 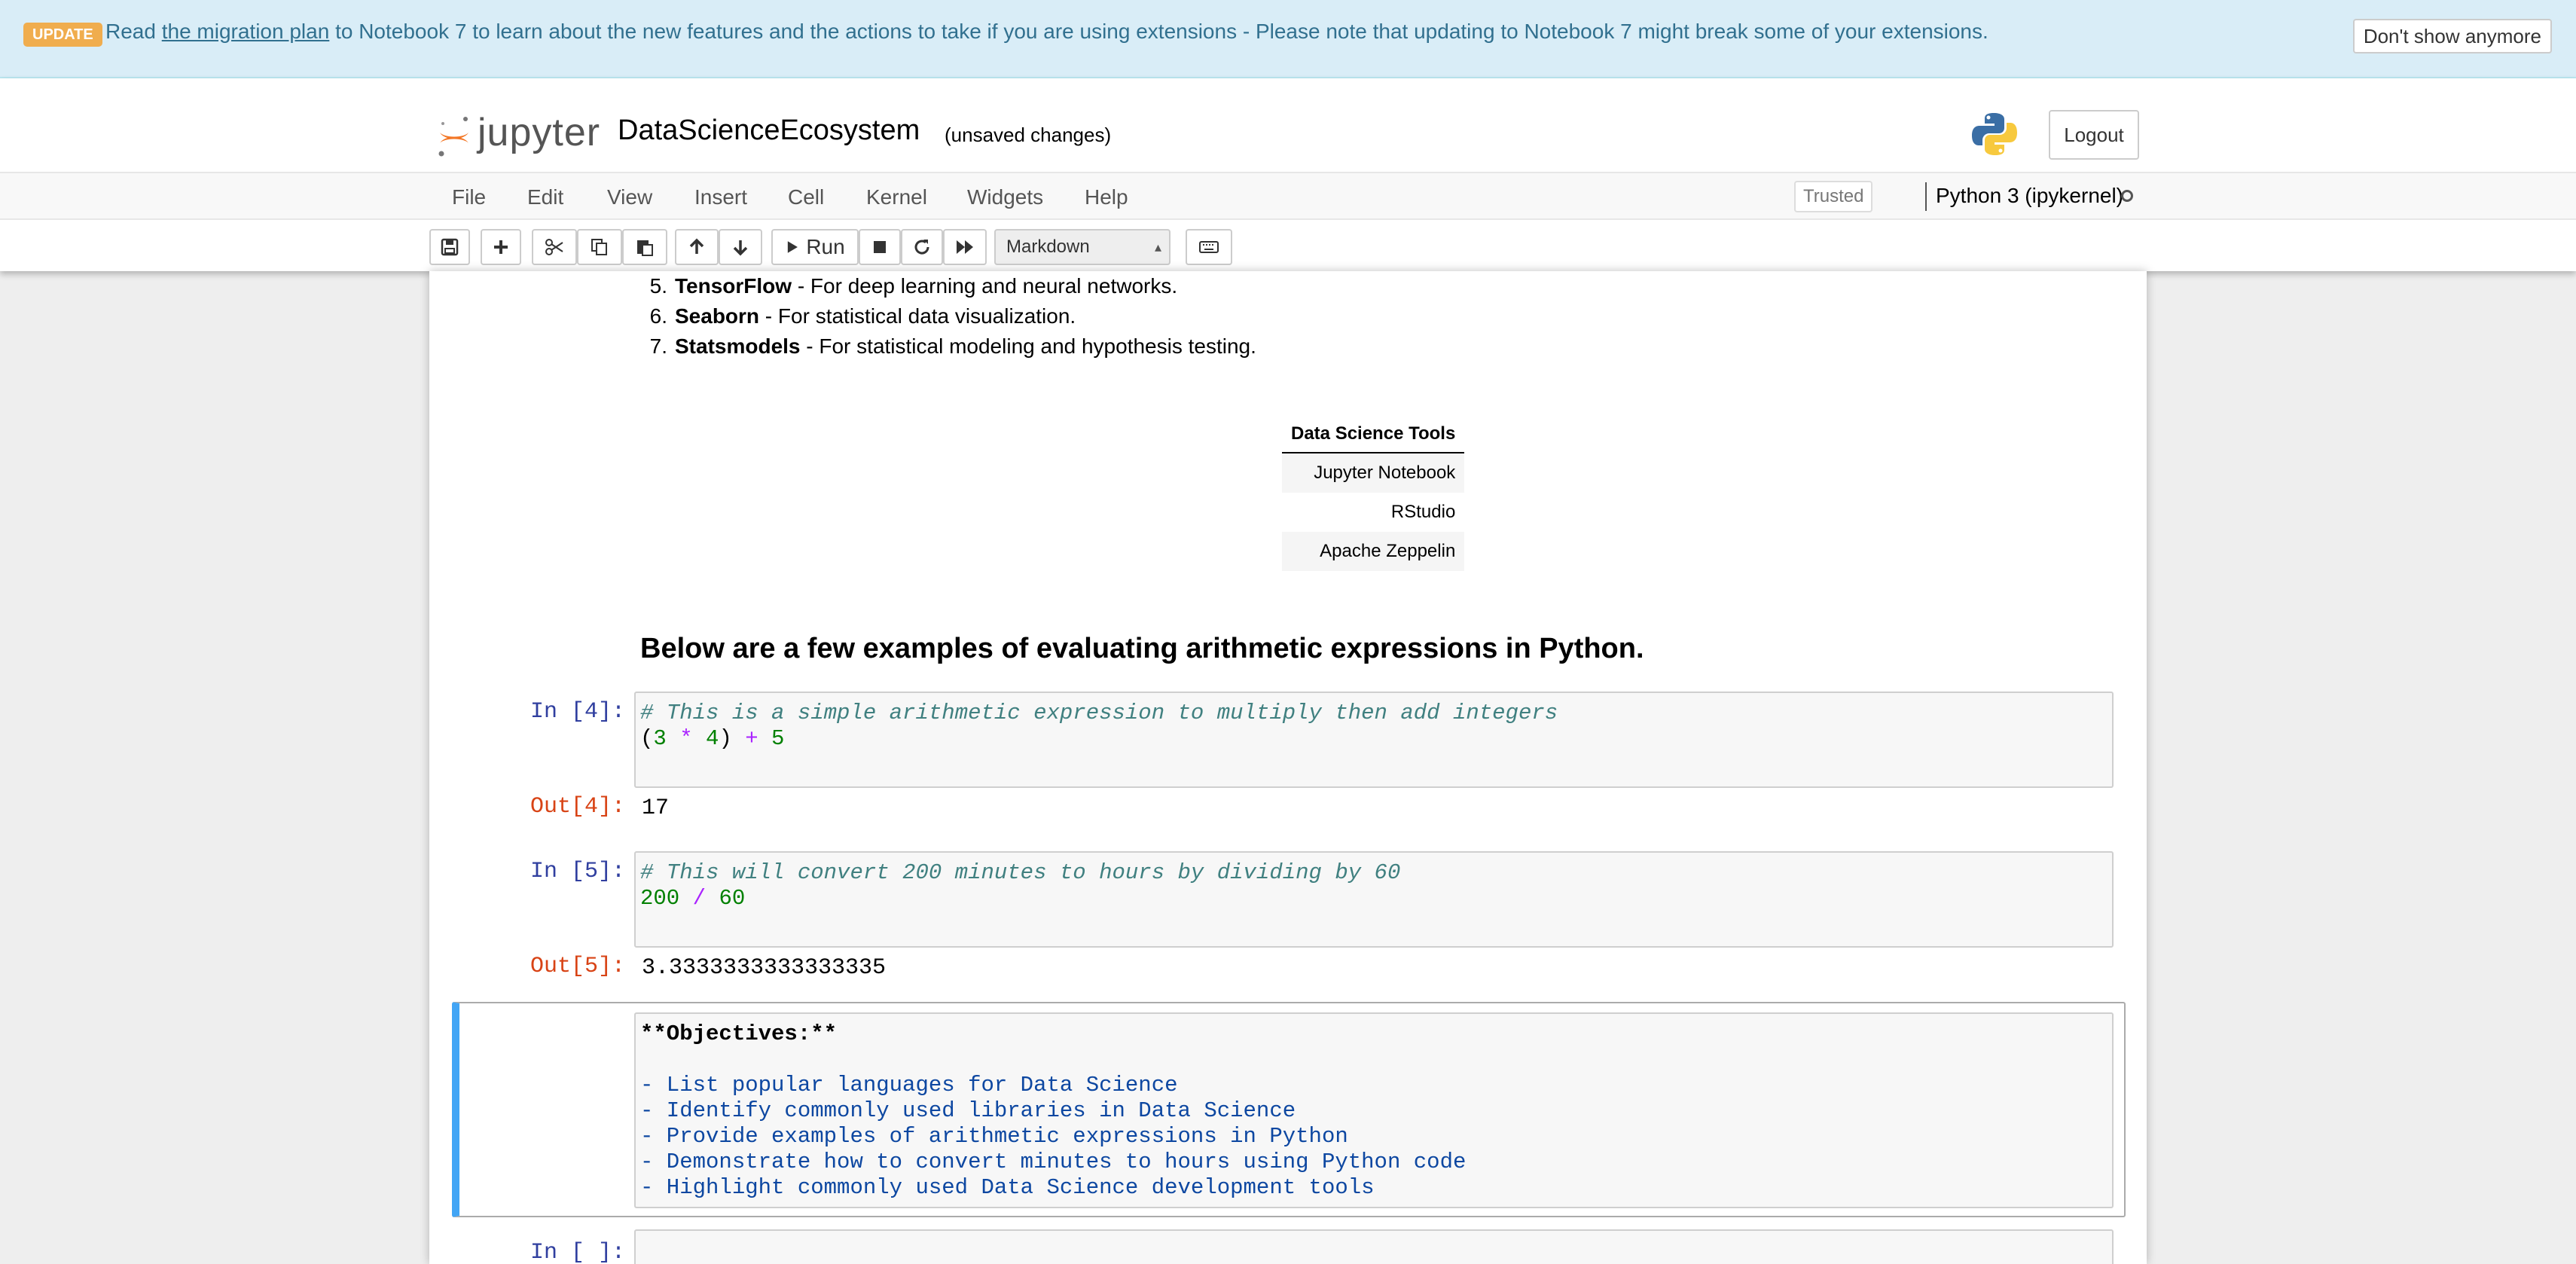 I want to click on table-cell: Apache Zeppelin, so click(x=1374, y=551).